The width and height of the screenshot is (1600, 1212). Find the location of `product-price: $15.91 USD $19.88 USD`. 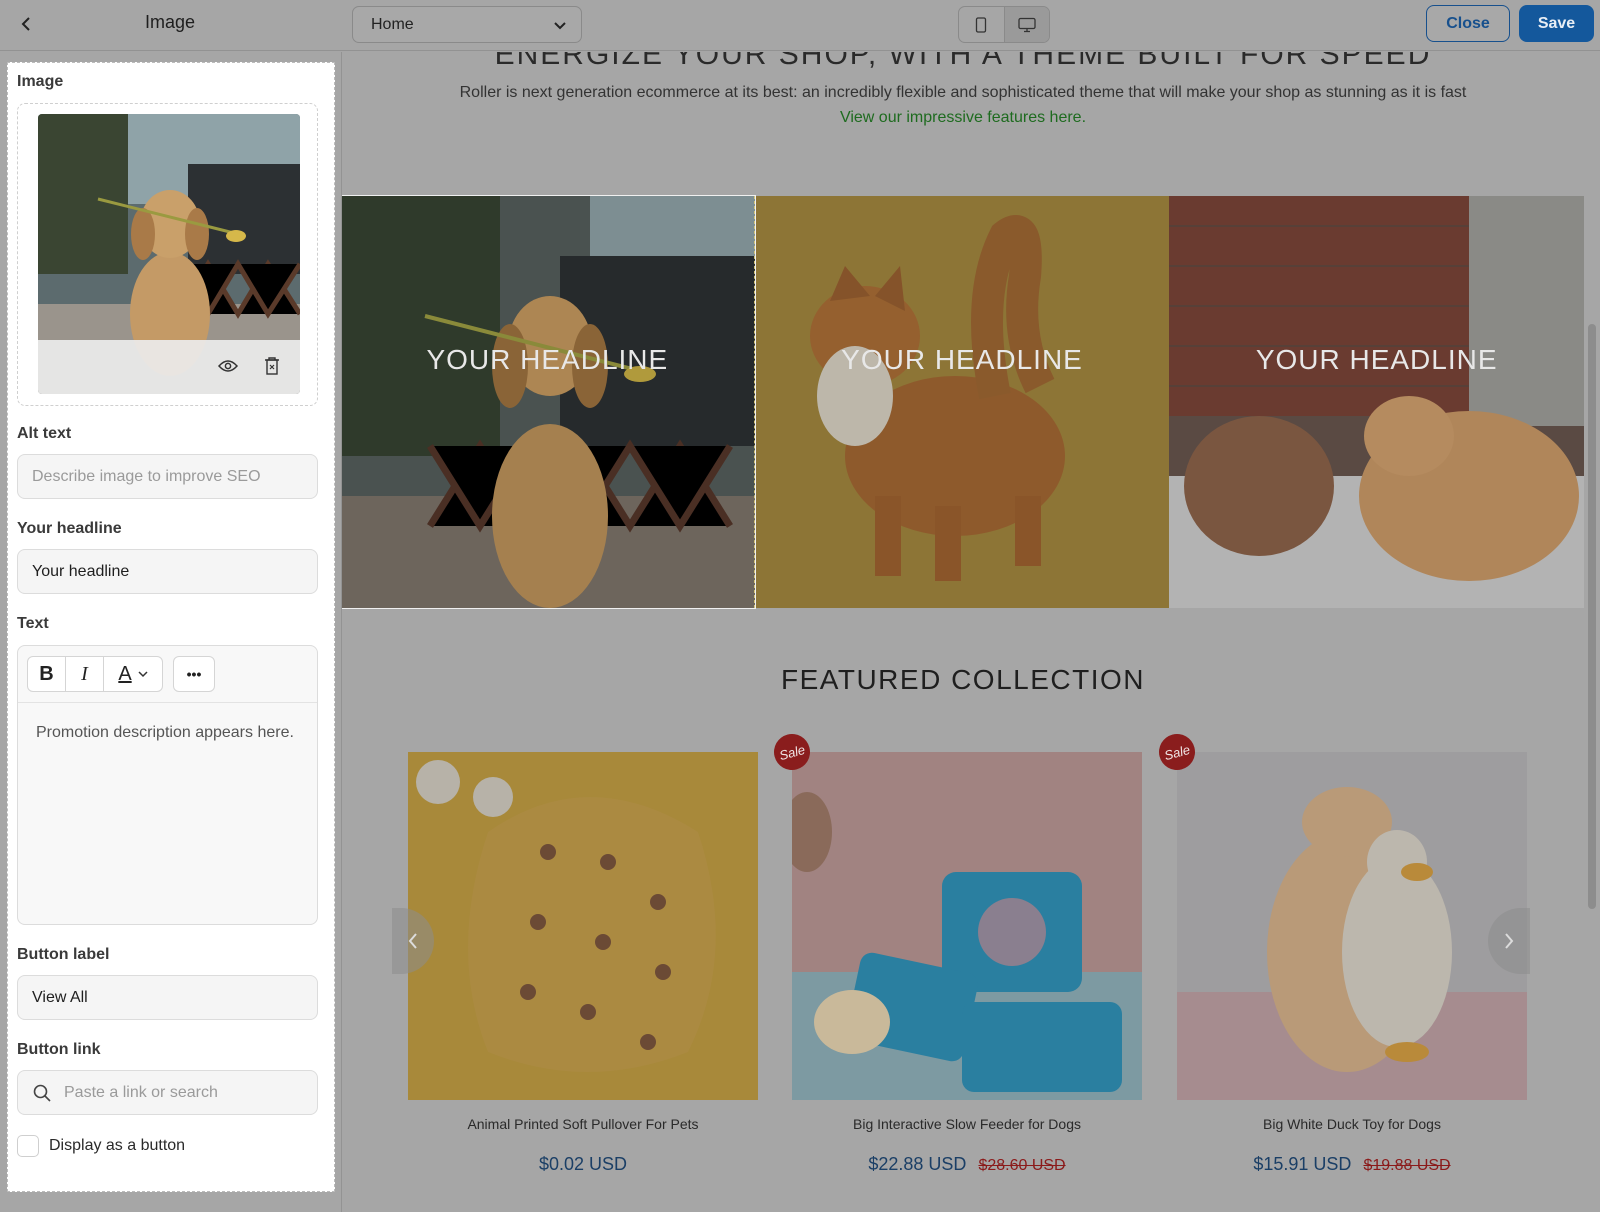

product-price: $15.91 USD $19.88 USD is located at coordinates (1352, 1164).